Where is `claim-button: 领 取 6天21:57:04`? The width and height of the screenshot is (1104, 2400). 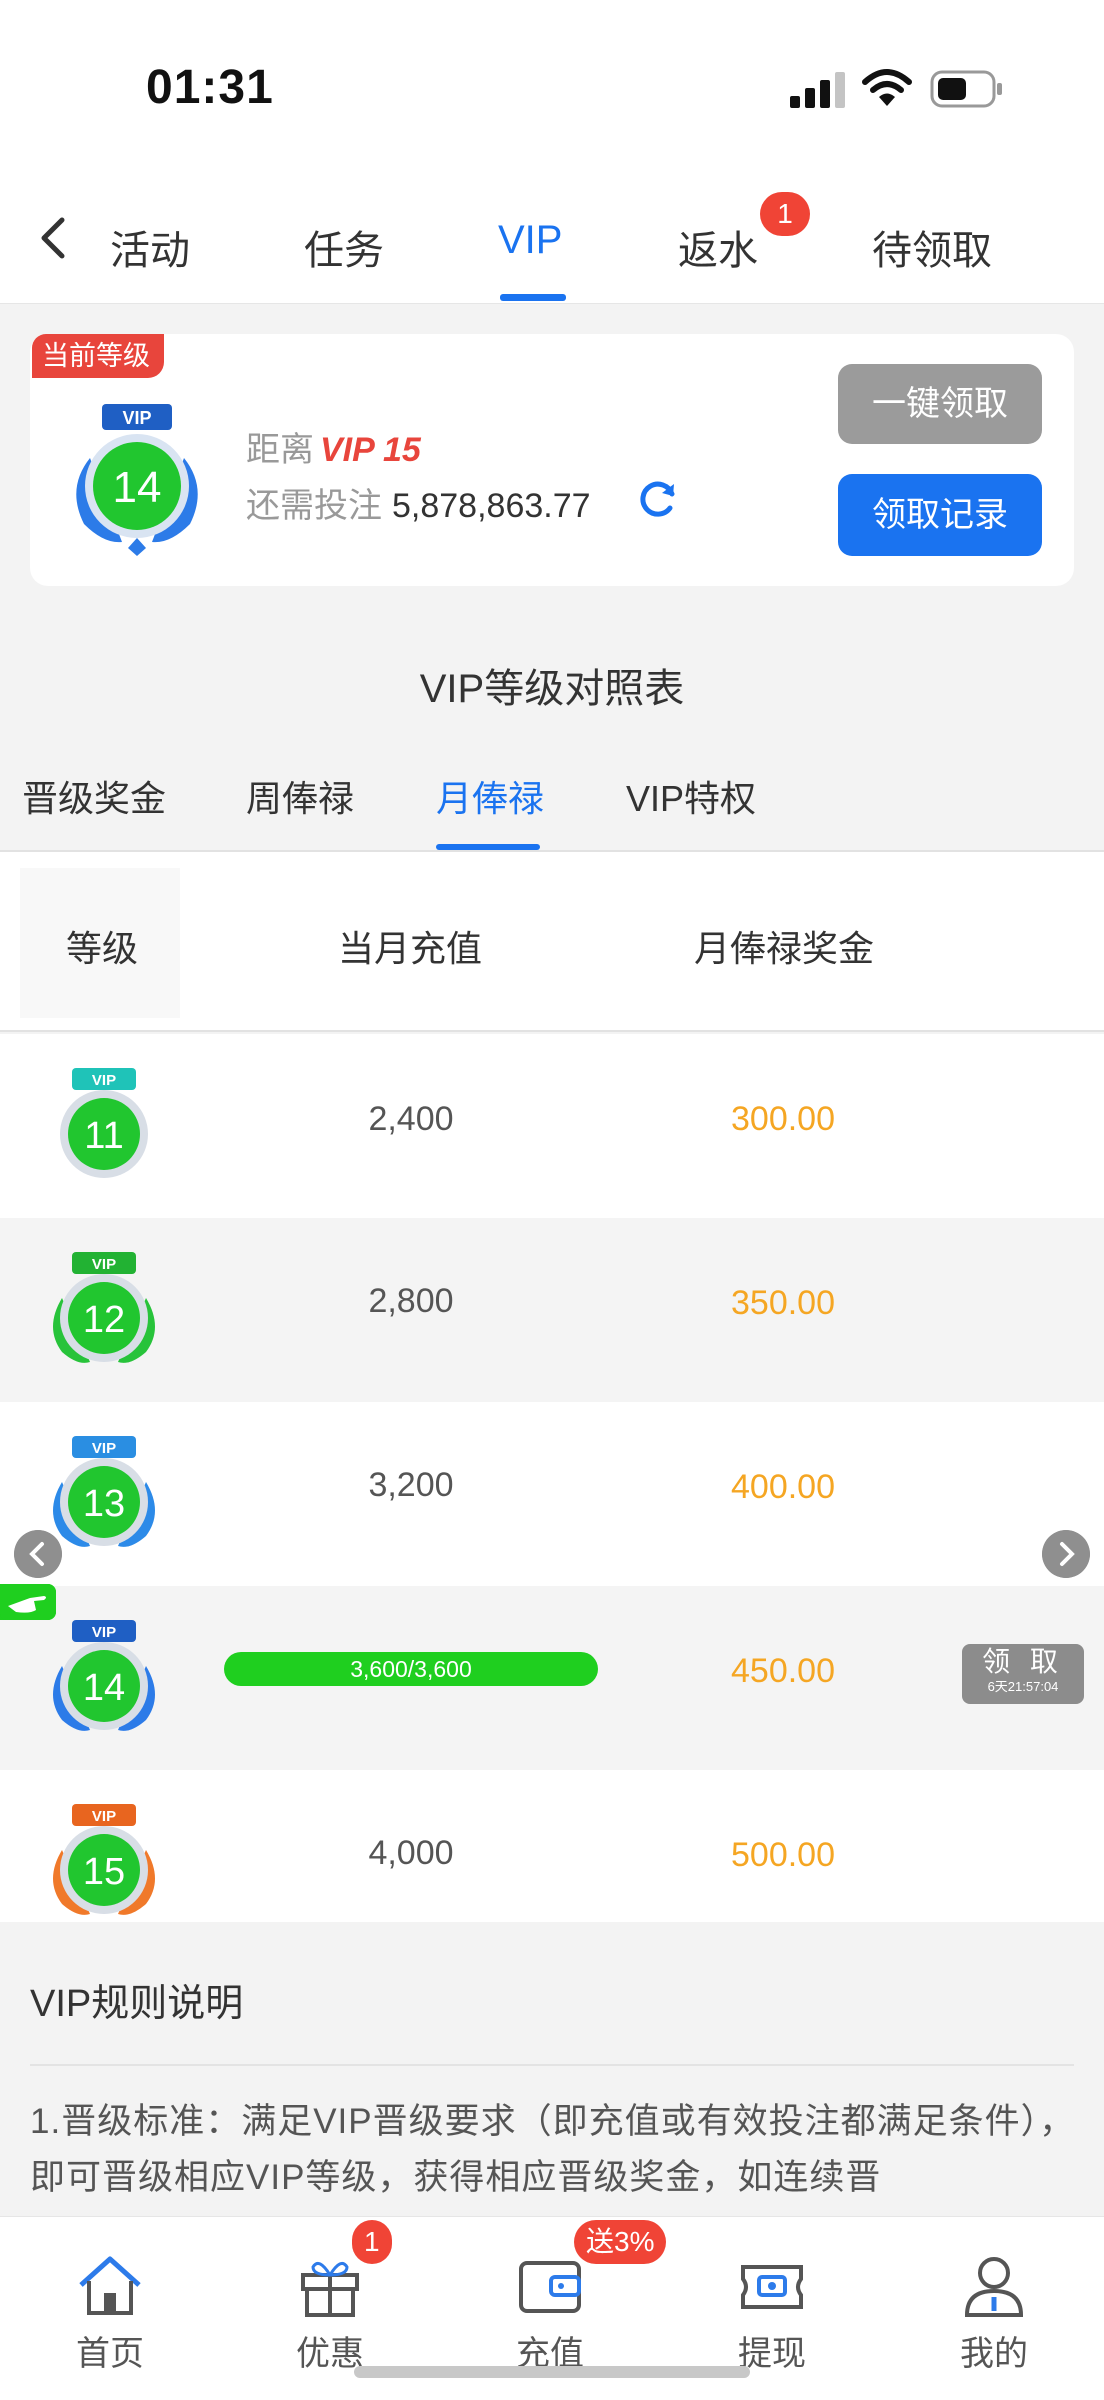
claim-button: 领 取 6天21:57:04 is located at coordinates (1023, 1674).